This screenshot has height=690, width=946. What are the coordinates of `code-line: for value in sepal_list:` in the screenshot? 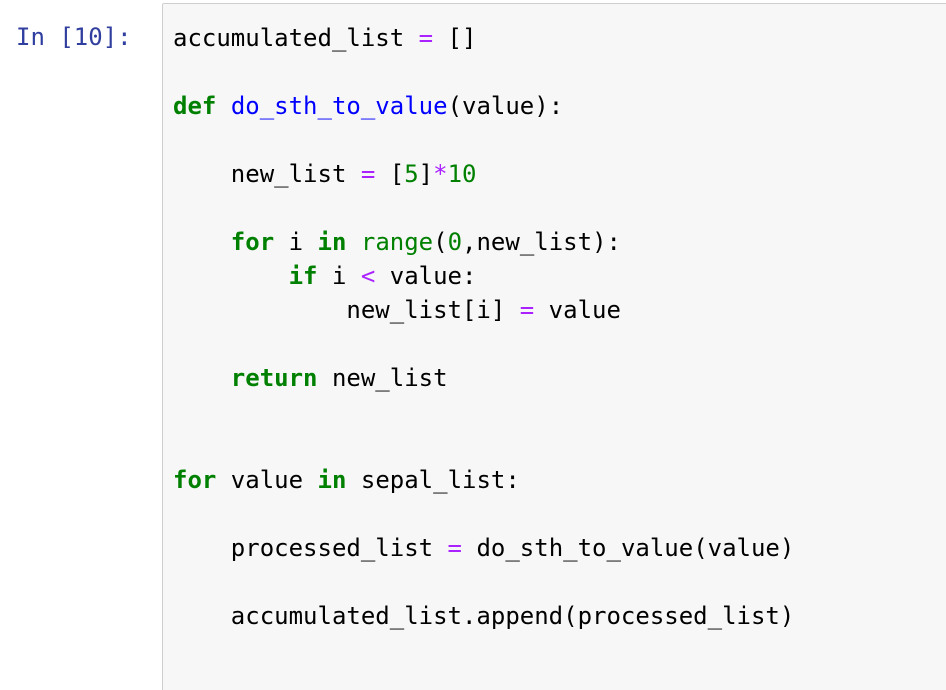 It's located at (483, 480).